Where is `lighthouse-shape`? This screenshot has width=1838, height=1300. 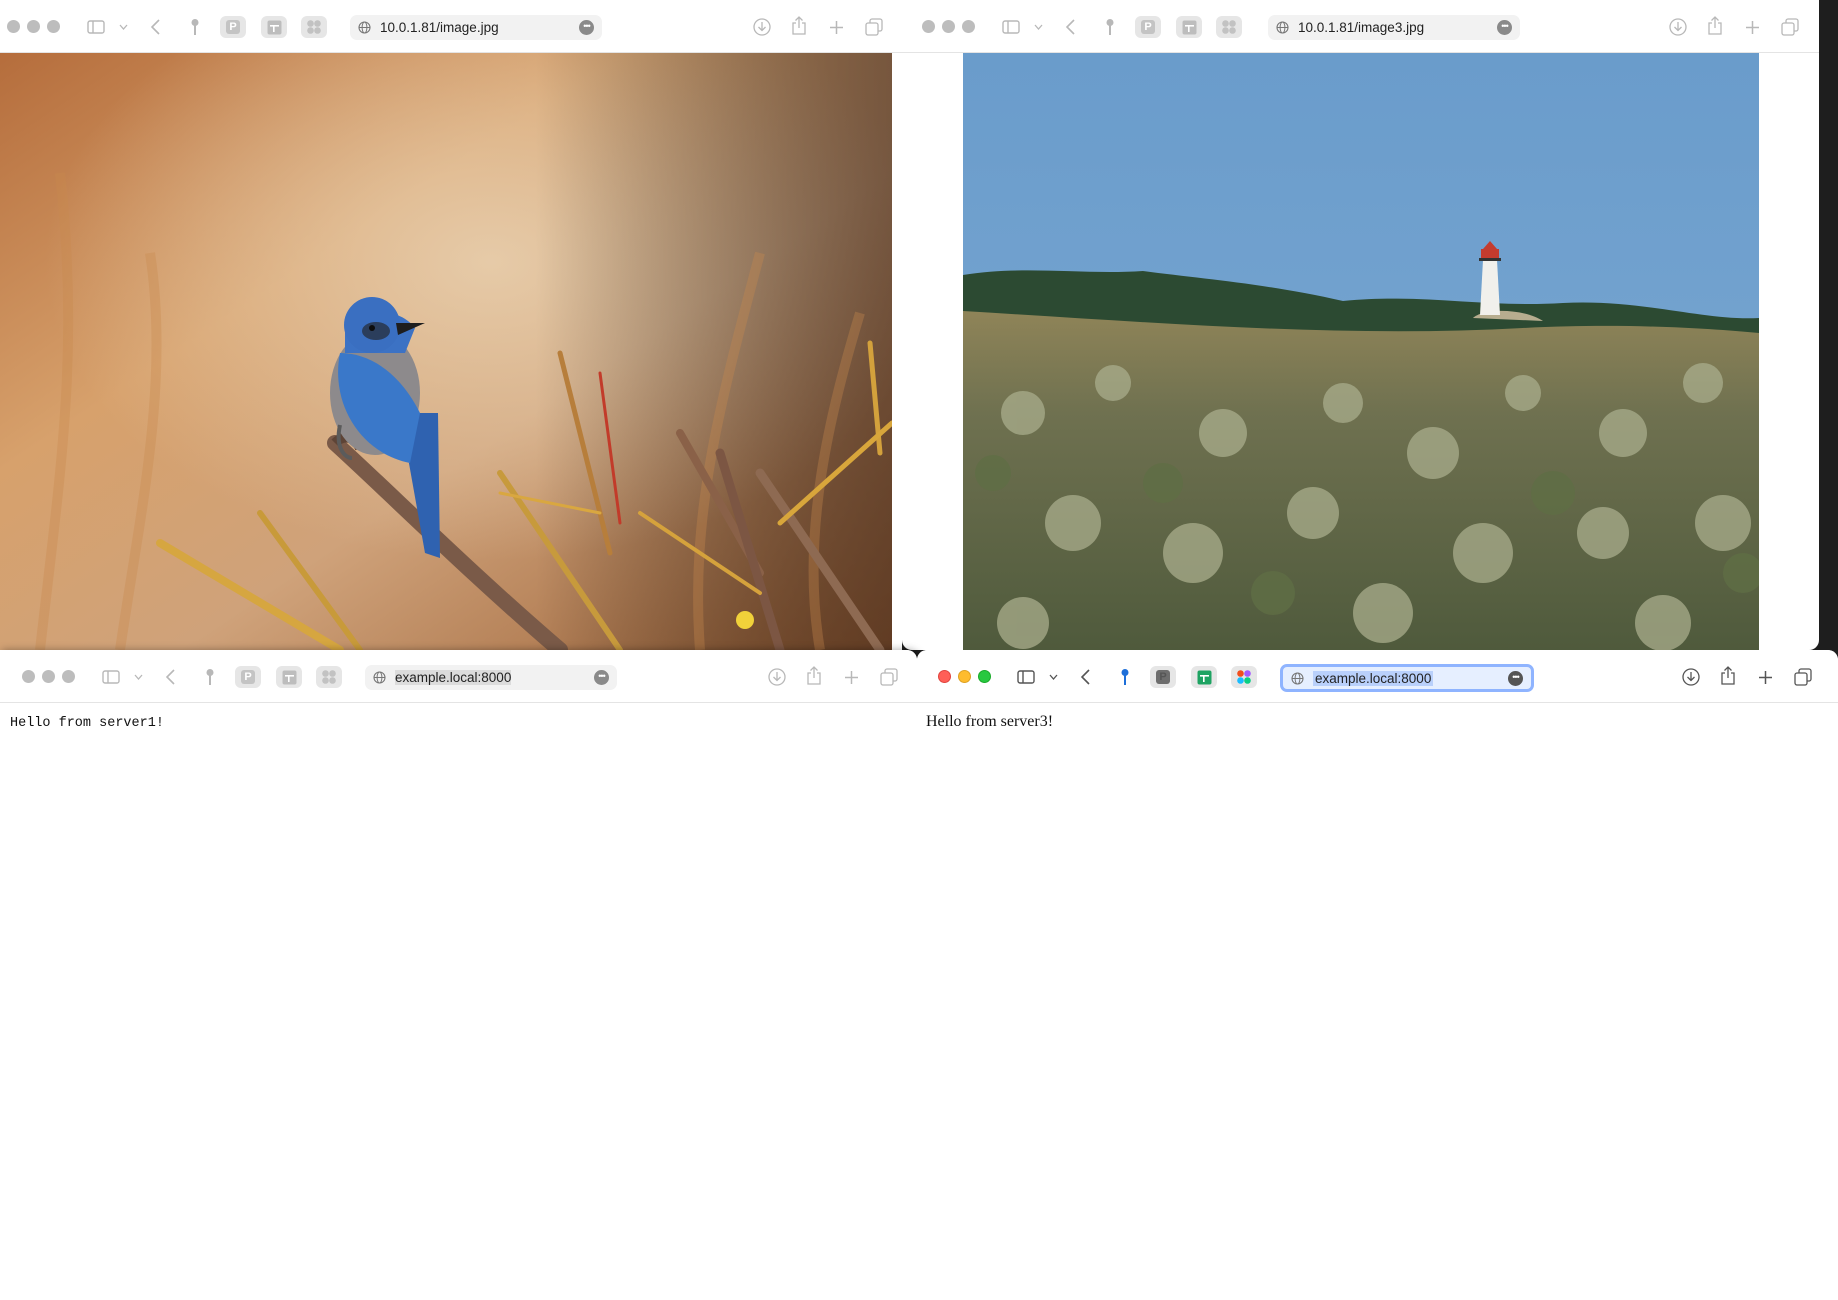 lighthouse-shape is located at coordinates (1490, 278).